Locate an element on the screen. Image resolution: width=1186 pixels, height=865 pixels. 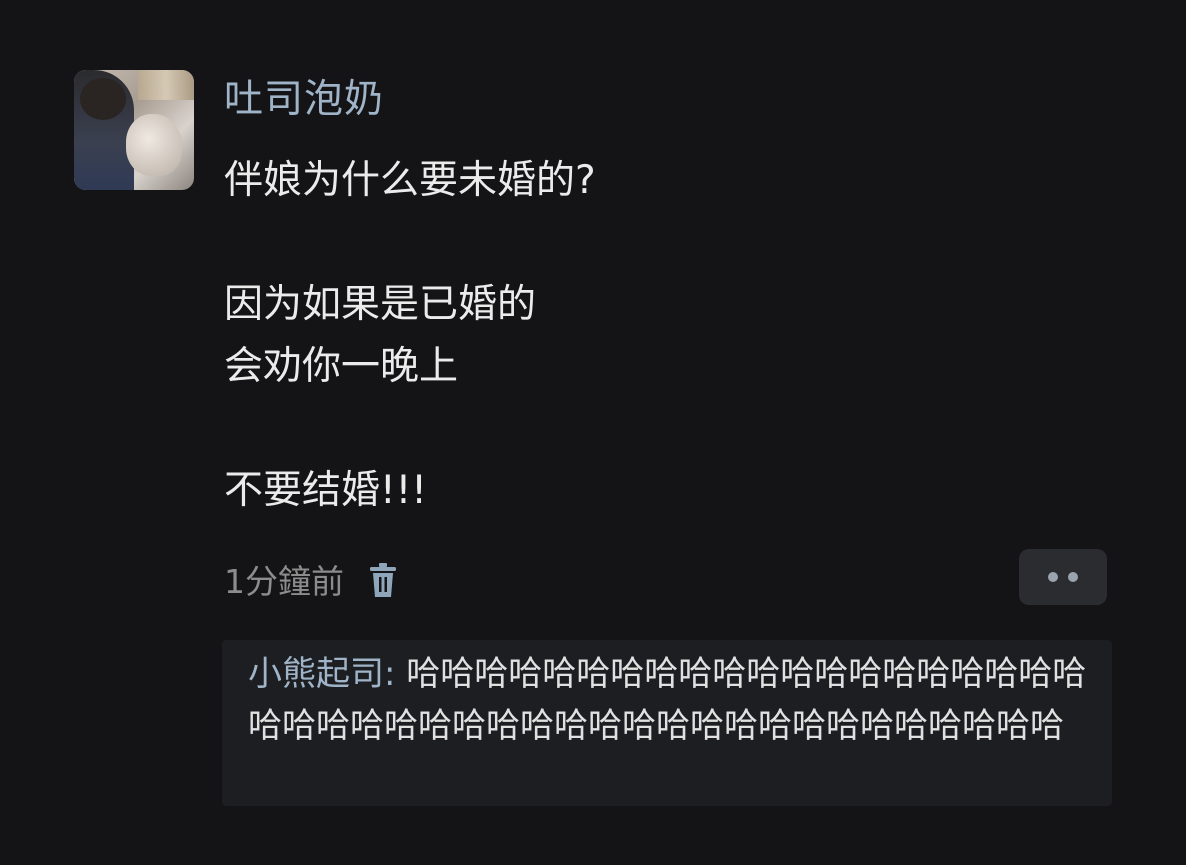
trash-icon-graphic is located at coordinates (383, 580).